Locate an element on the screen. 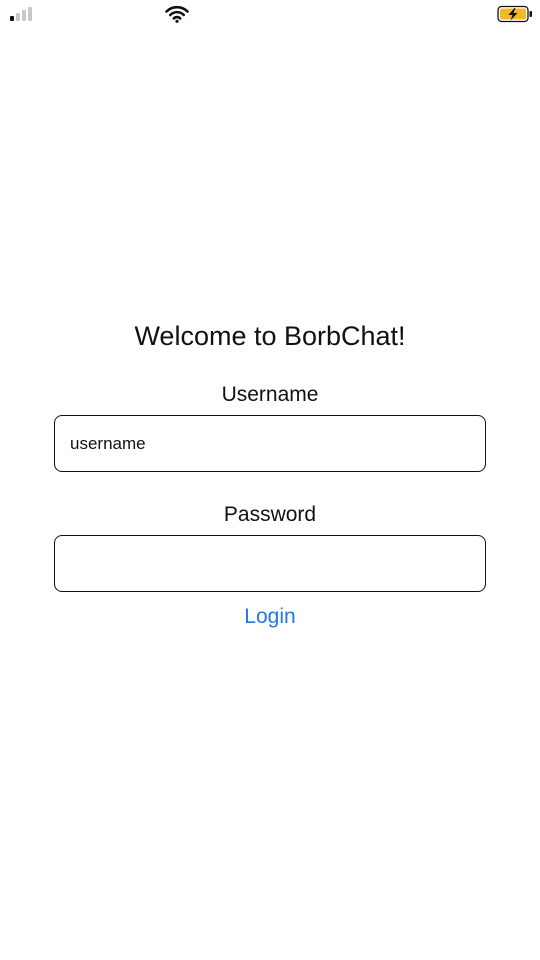 The height and width of the screenshot is (960, 540). login-button: Login is located at coordinates (270, 617).